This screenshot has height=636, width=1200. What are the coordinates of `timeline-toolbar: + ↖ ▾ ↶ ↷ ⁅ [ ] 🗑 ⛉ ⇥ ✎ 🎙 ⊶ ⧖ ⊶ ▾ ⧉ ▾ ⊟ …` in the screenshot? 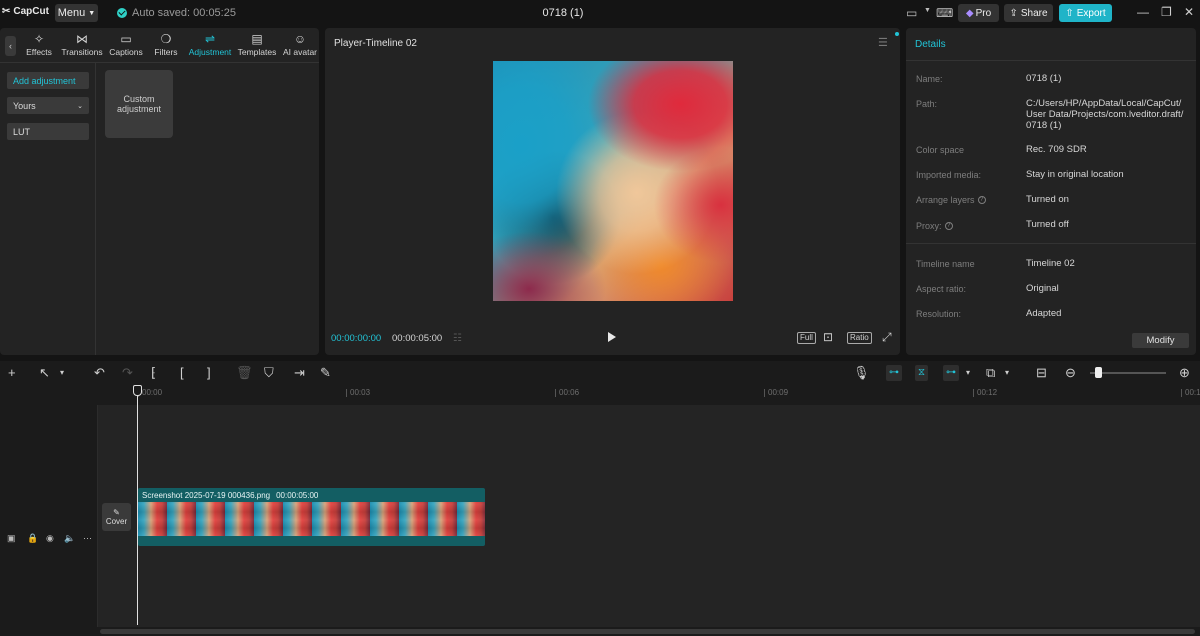 It's located at (600, 373).